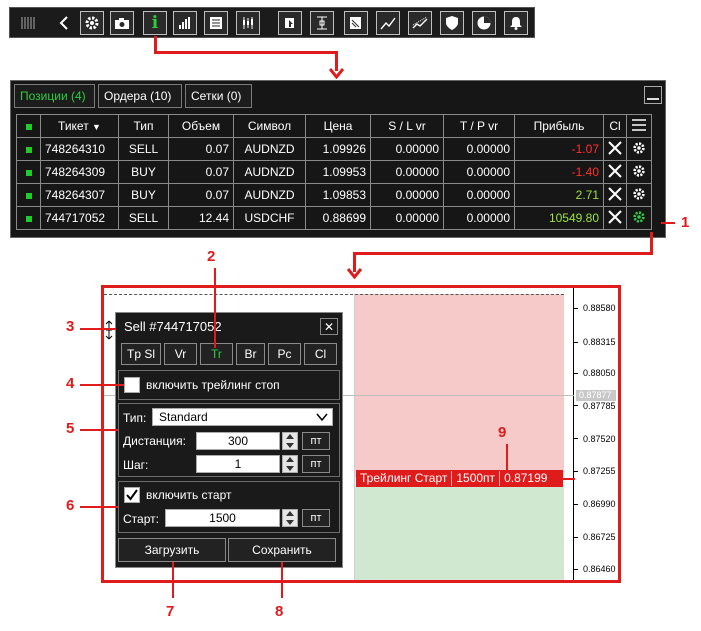 This screenshot has width=701, height=631. I want to click on select-all-cell, so click(28, 126).